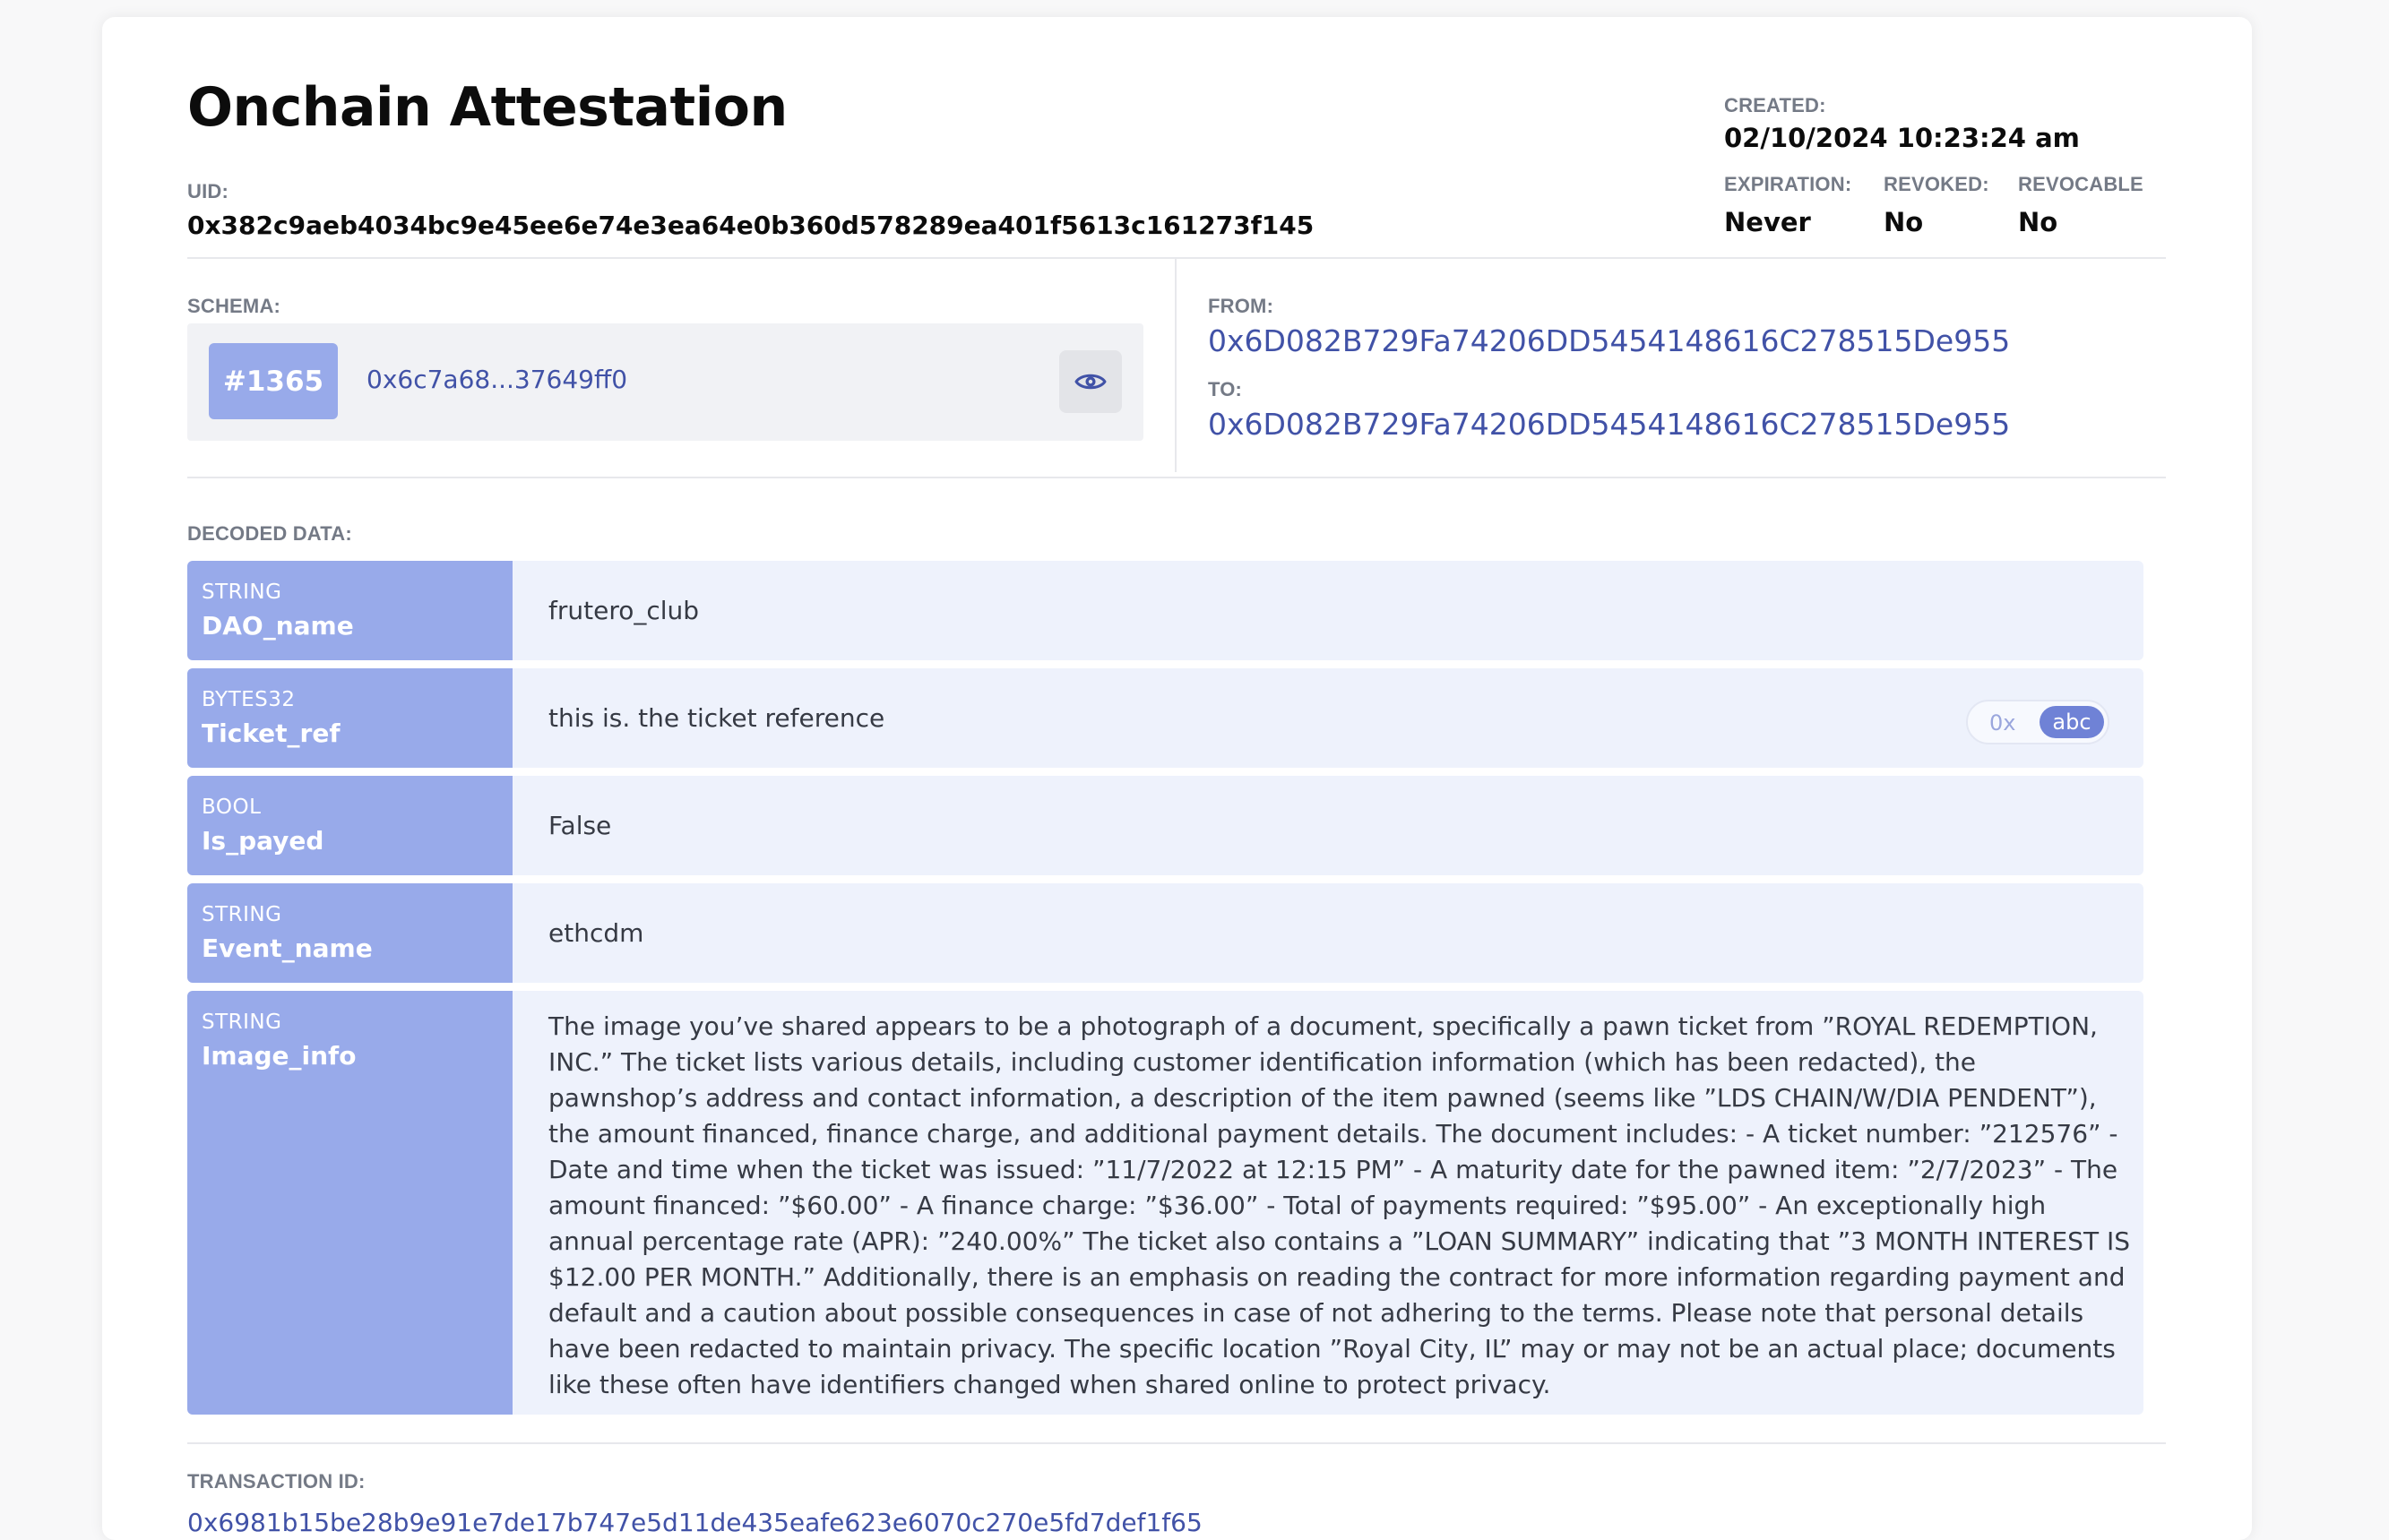  What do you see at coordinates (487, 107) in the screenshot?
I see `page-title: Onchain Attestation` at bounding box center [487, 107].